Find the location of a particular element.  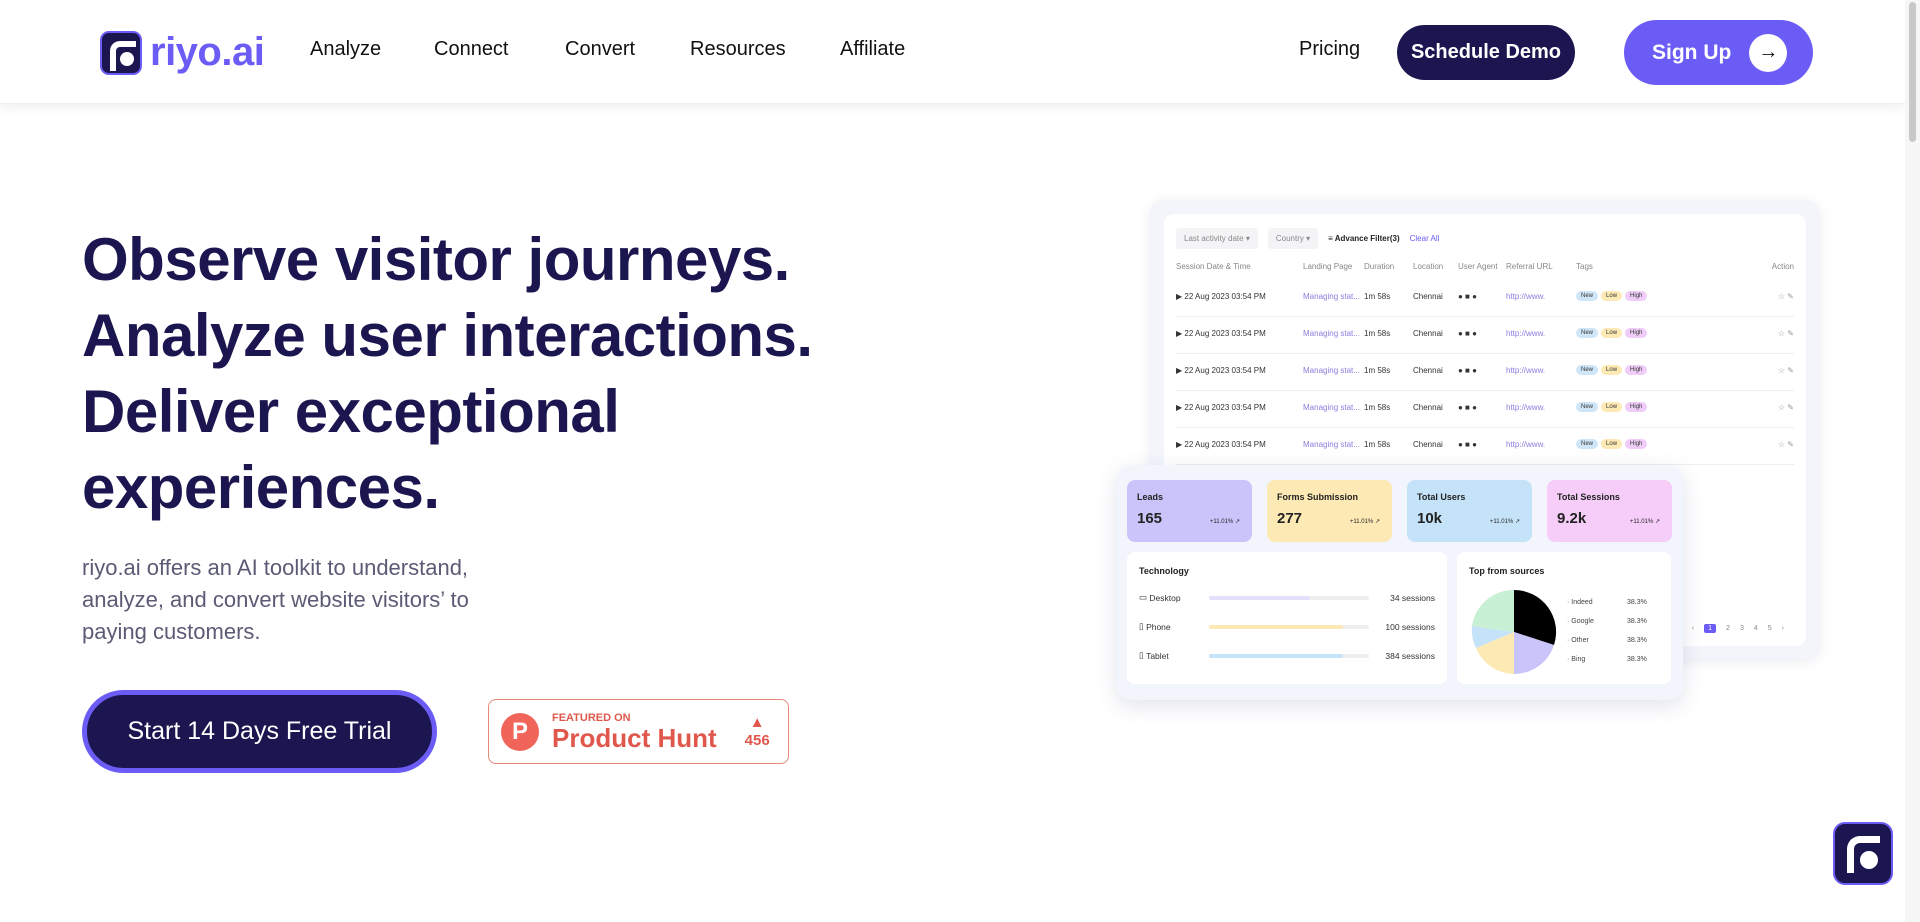

scrollbar-thumb is located at coordinates (1912, 72).